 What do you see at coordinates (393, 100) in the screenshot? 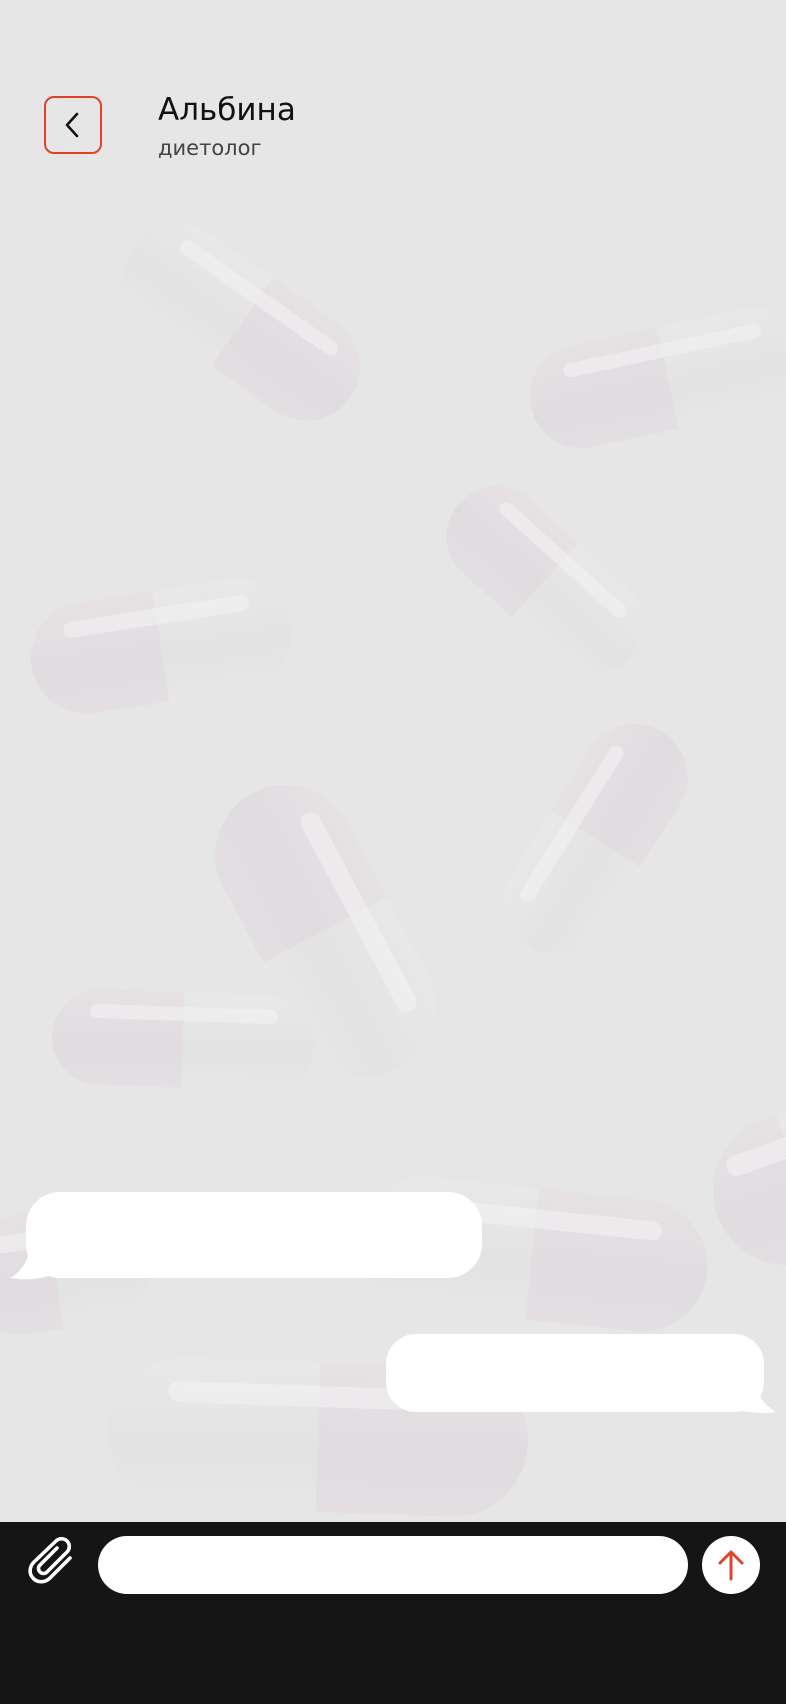
I see `chat-header: Альбина диетолог` at bounding box center [393, 100].